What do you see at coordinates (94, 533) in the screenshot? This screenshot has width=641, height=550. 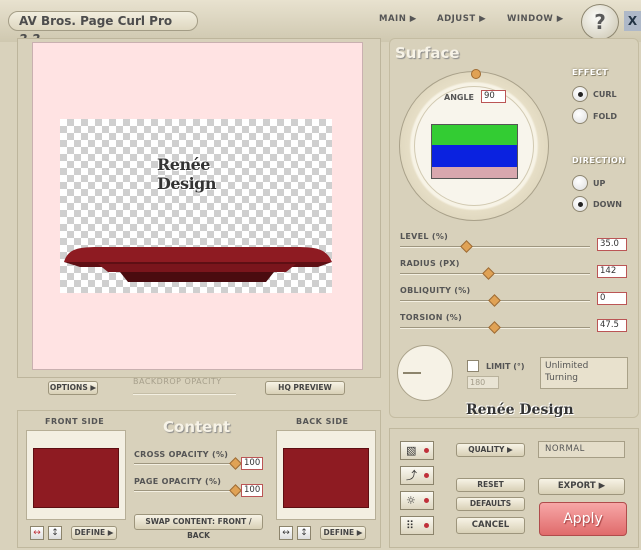 I see `front-define-button: DEFINE ▶` at bounding box center [94, 533].